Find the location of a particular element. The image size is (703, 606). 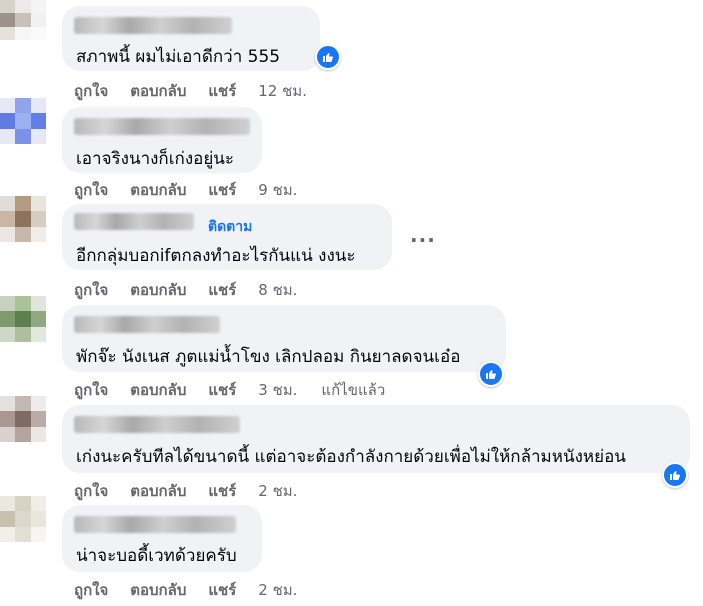

more-dots-icon: ··· is located at coordinates (423, 240).